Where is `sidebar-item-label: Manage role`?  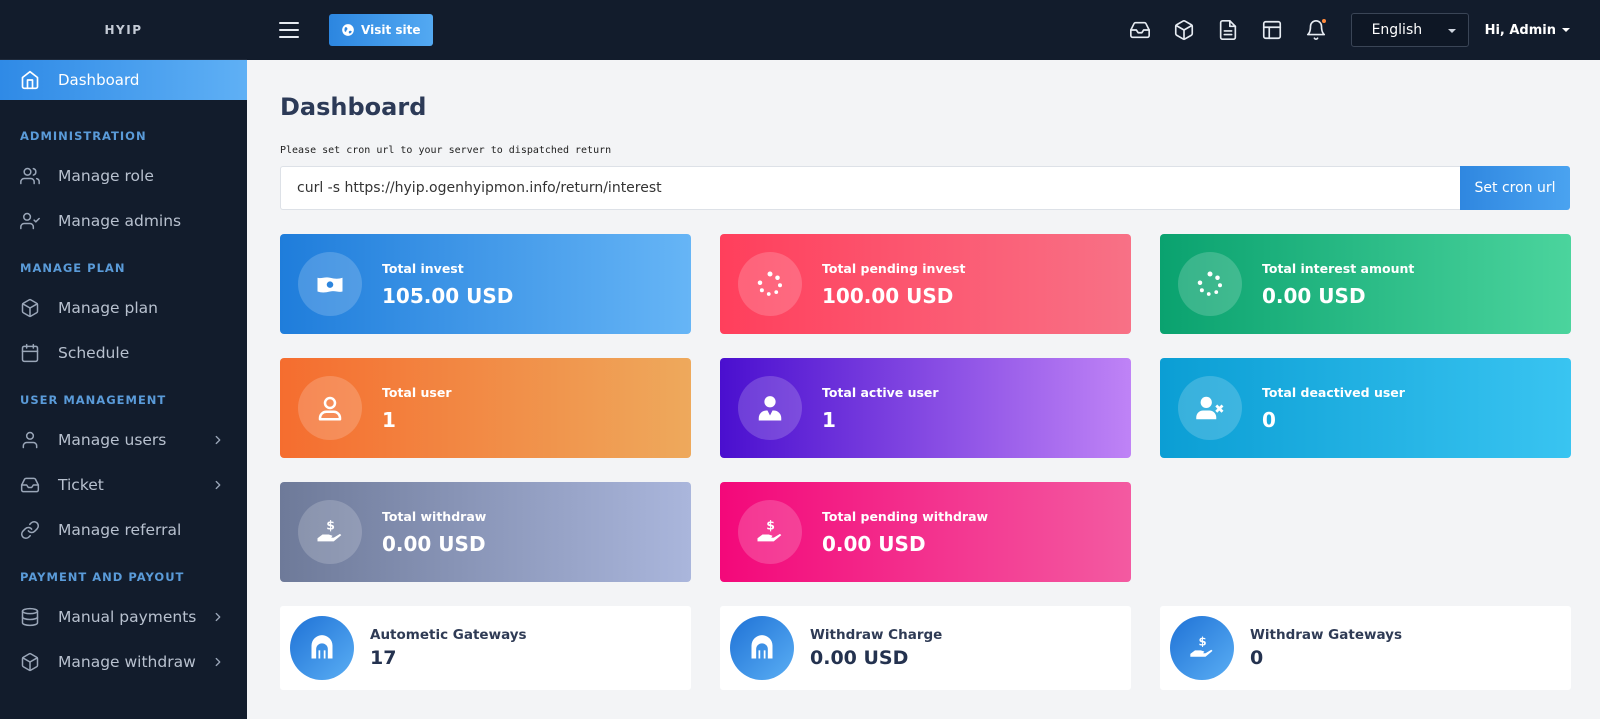
sidebar-item-label: Manage role is located at coordinates (106, 175).